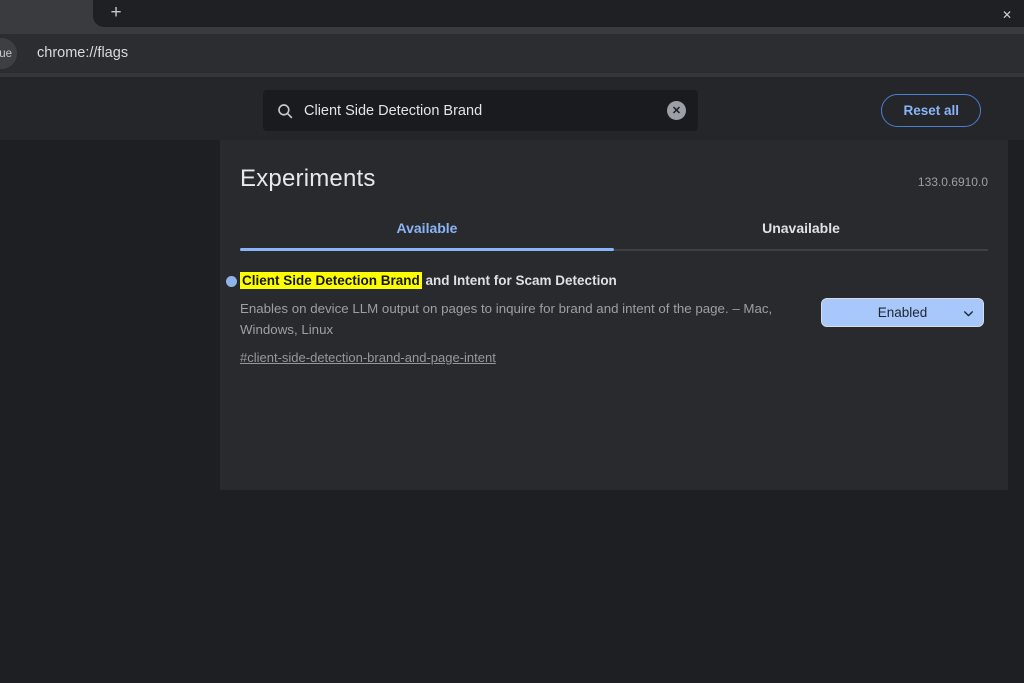 Image resolution: width=1024 pixels, height=683 pixels. I want to click on flags-page-header: Client Side Detection Brand ✕ Reset all, so click(512, 108).